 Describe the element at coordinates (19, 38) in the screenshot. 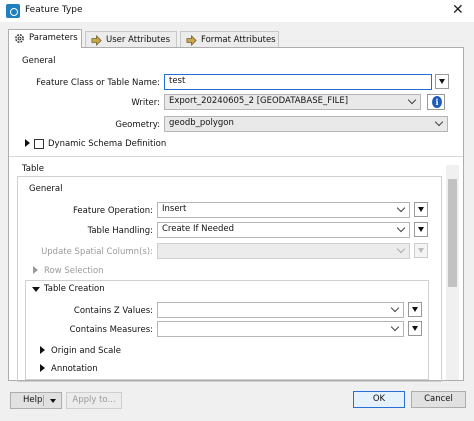

I see `gear-icon` at that location.